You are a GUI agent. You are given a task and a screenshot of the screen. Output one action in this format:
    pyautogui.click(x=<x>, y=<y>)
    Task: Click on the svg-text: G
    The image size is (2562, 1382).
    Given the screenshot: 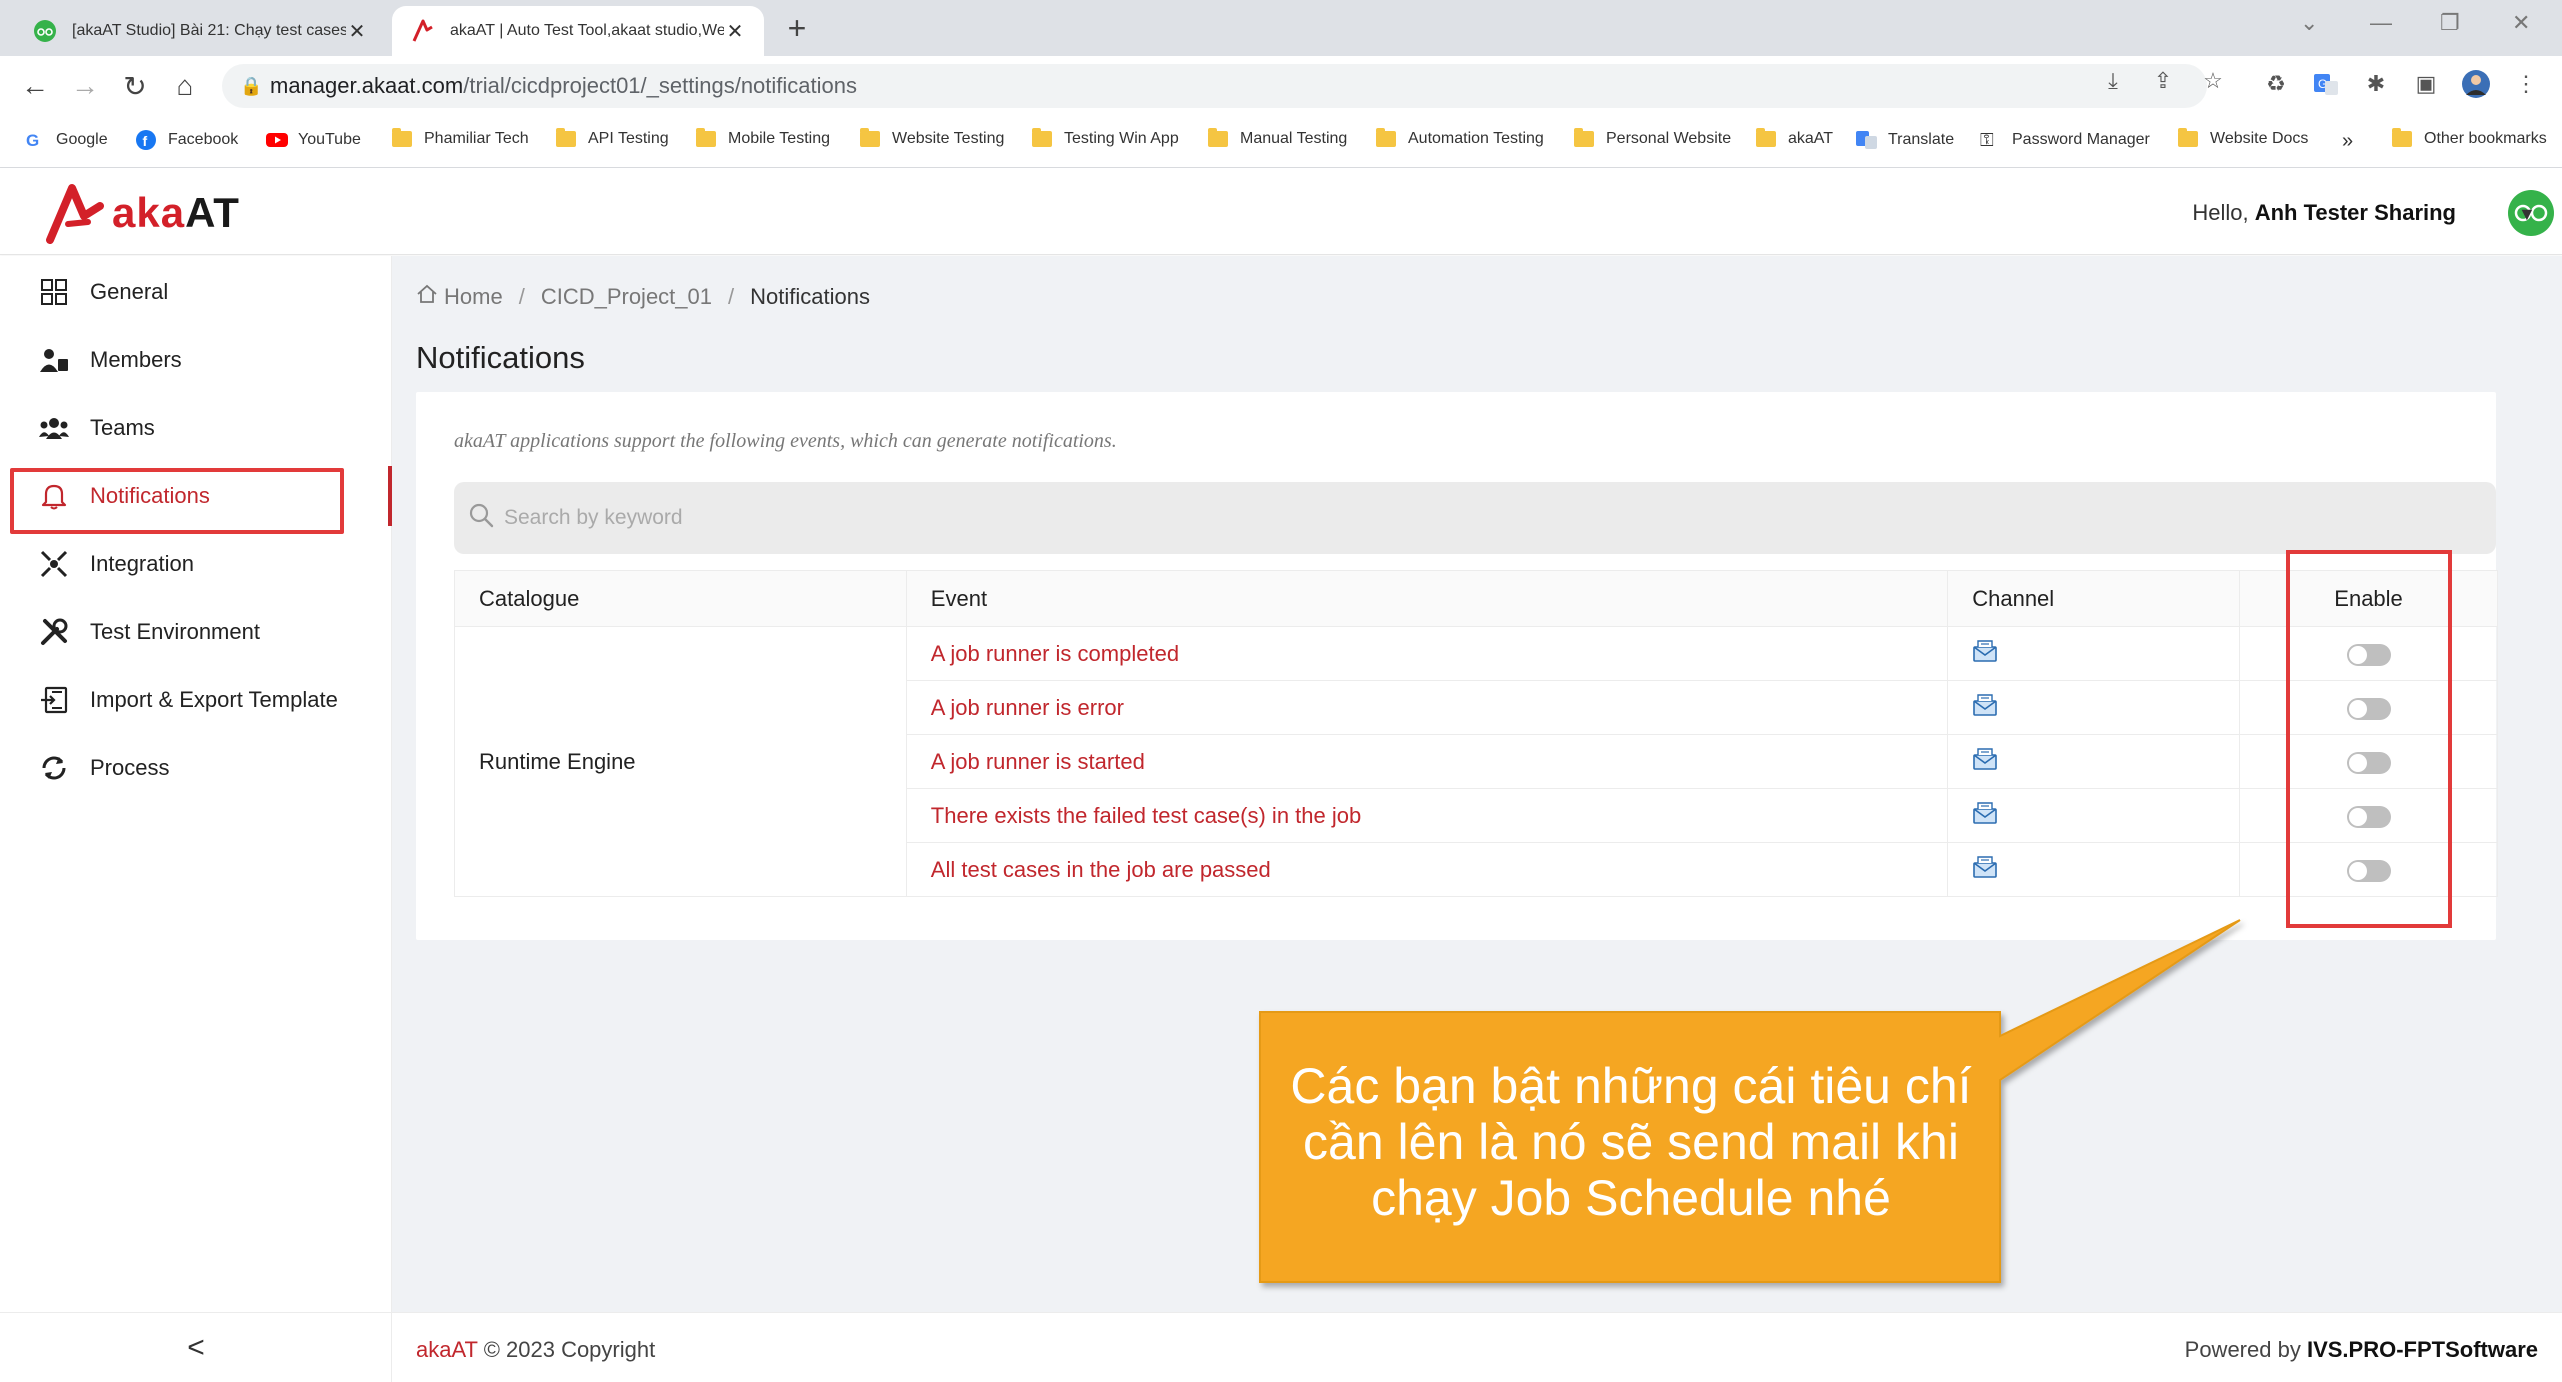 What is the action you would take?
    pyautogui.click(x=32, y=140)
    